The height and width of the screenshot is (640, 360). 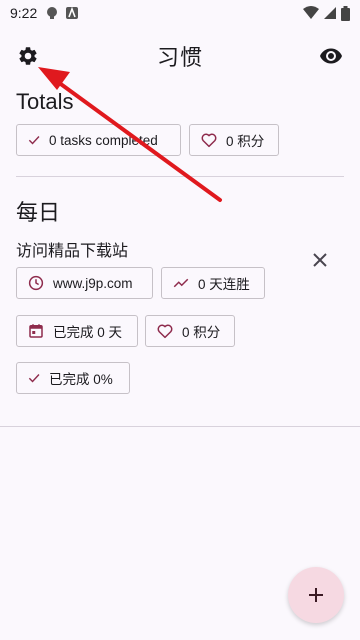 I want to click on app-bar: 习惯, so click(x=180, y=56).